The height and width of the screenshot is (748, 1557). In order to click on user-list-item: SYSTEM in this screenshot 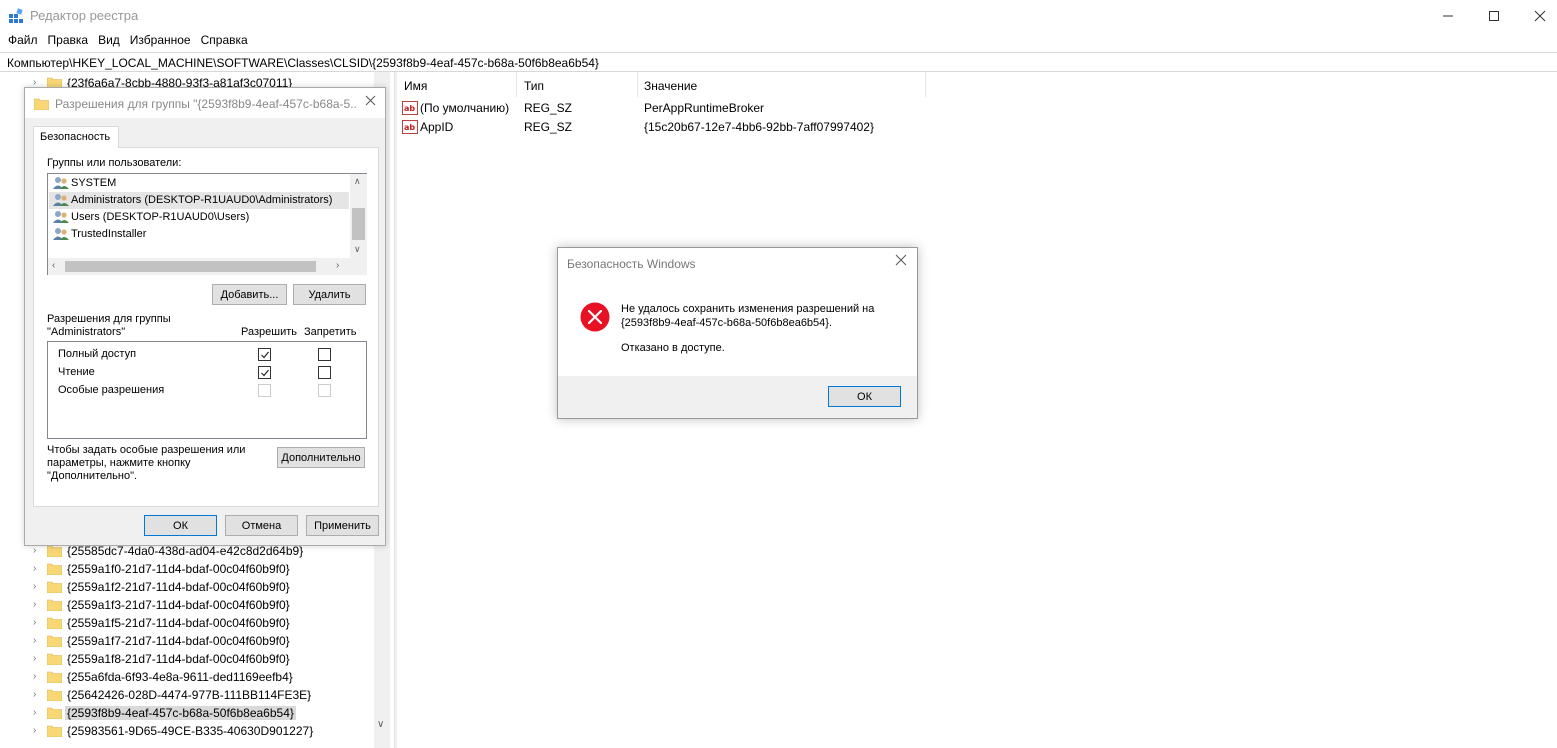, I will do `click(199, 183)`.